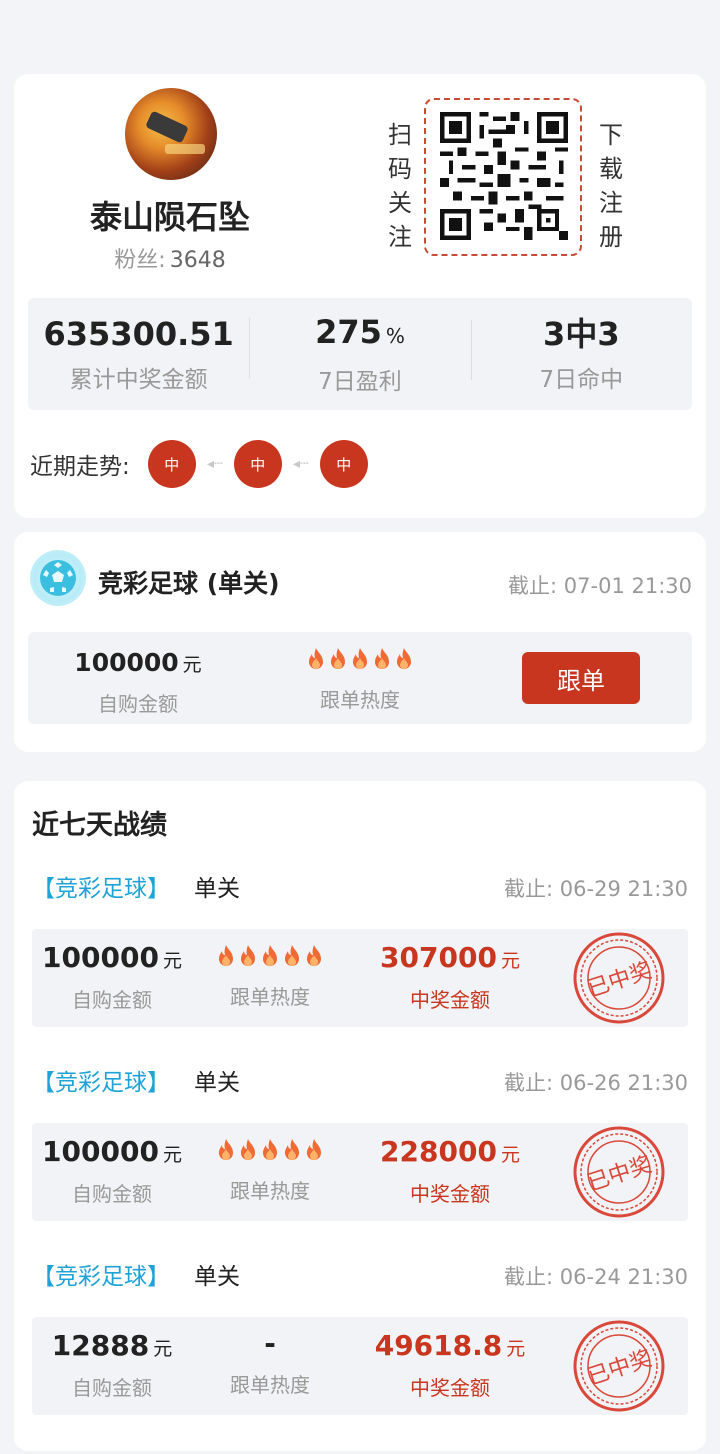 The height and width of the screenshot is (1454, 720). I want to click on follow-button: 跟单, so click(581, 678).